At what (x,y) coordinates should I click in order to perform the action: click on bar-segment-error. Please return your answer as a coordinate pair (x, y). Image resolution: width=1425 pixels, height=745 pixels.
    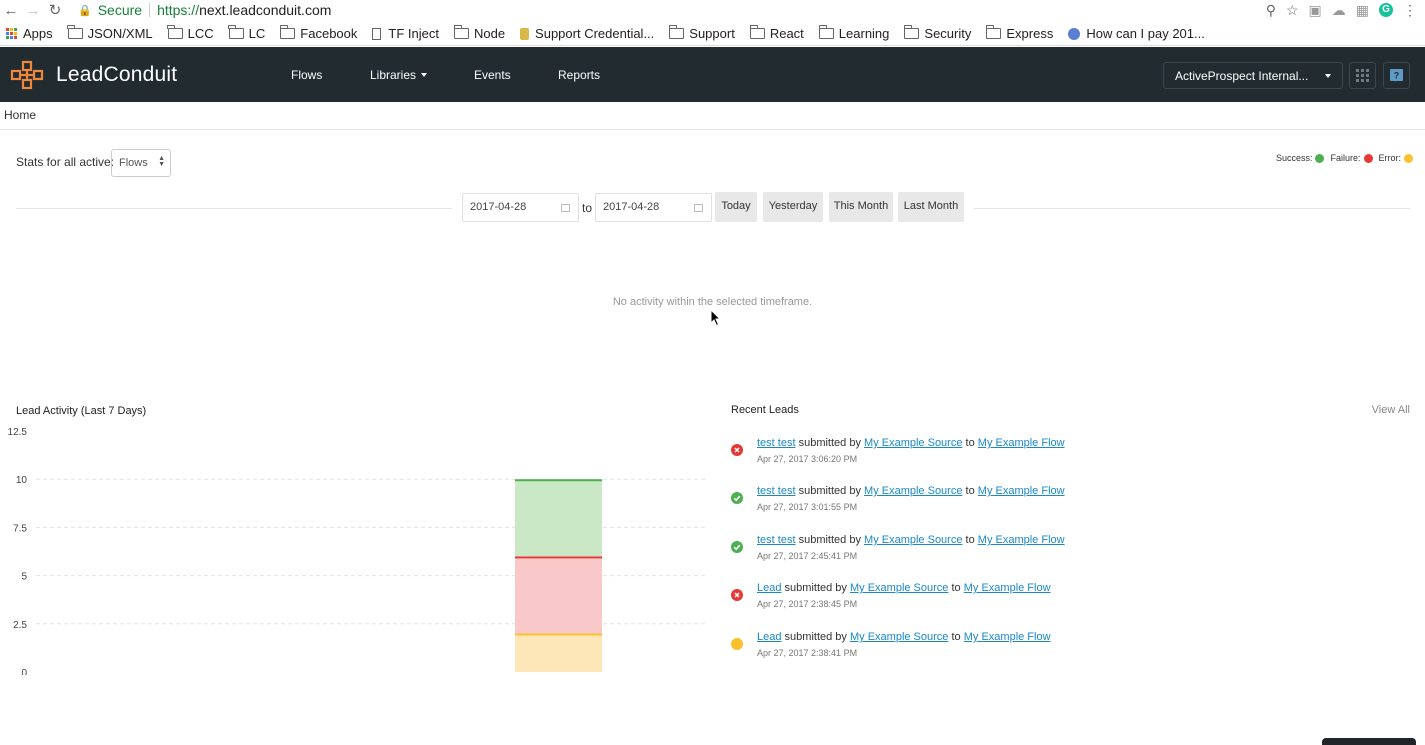
    Looking at the image, I should click on (558, 652).